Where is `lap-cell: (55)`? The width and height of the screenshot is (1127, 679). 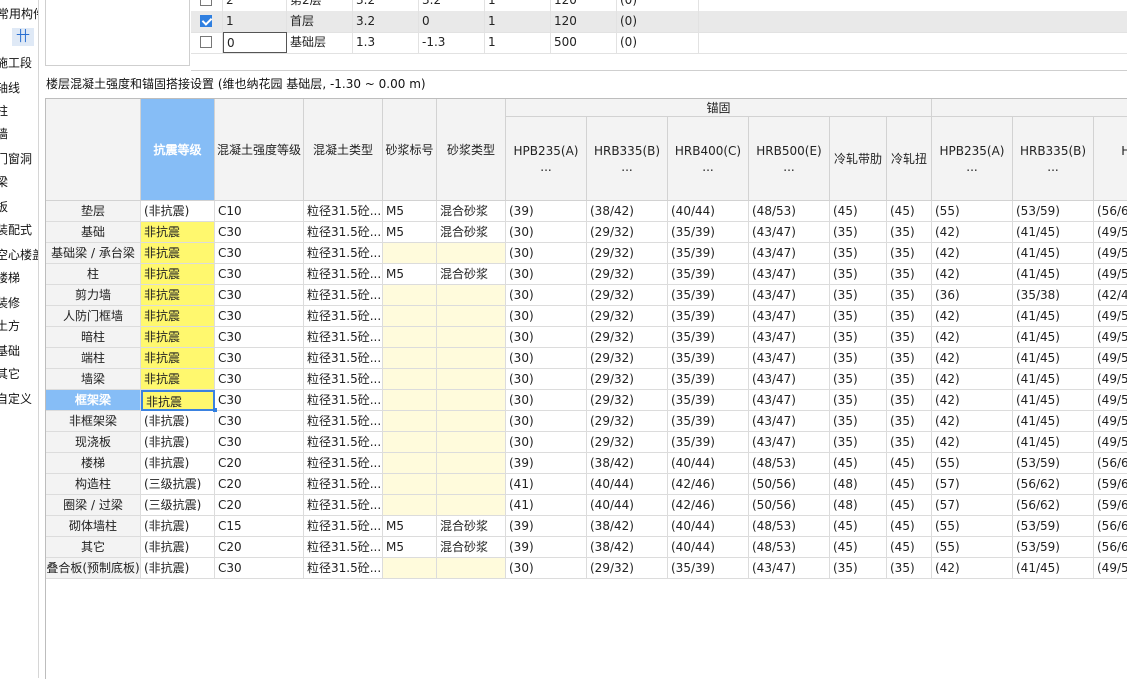
lap-cell: (55) is located at coordinates (972, 526).